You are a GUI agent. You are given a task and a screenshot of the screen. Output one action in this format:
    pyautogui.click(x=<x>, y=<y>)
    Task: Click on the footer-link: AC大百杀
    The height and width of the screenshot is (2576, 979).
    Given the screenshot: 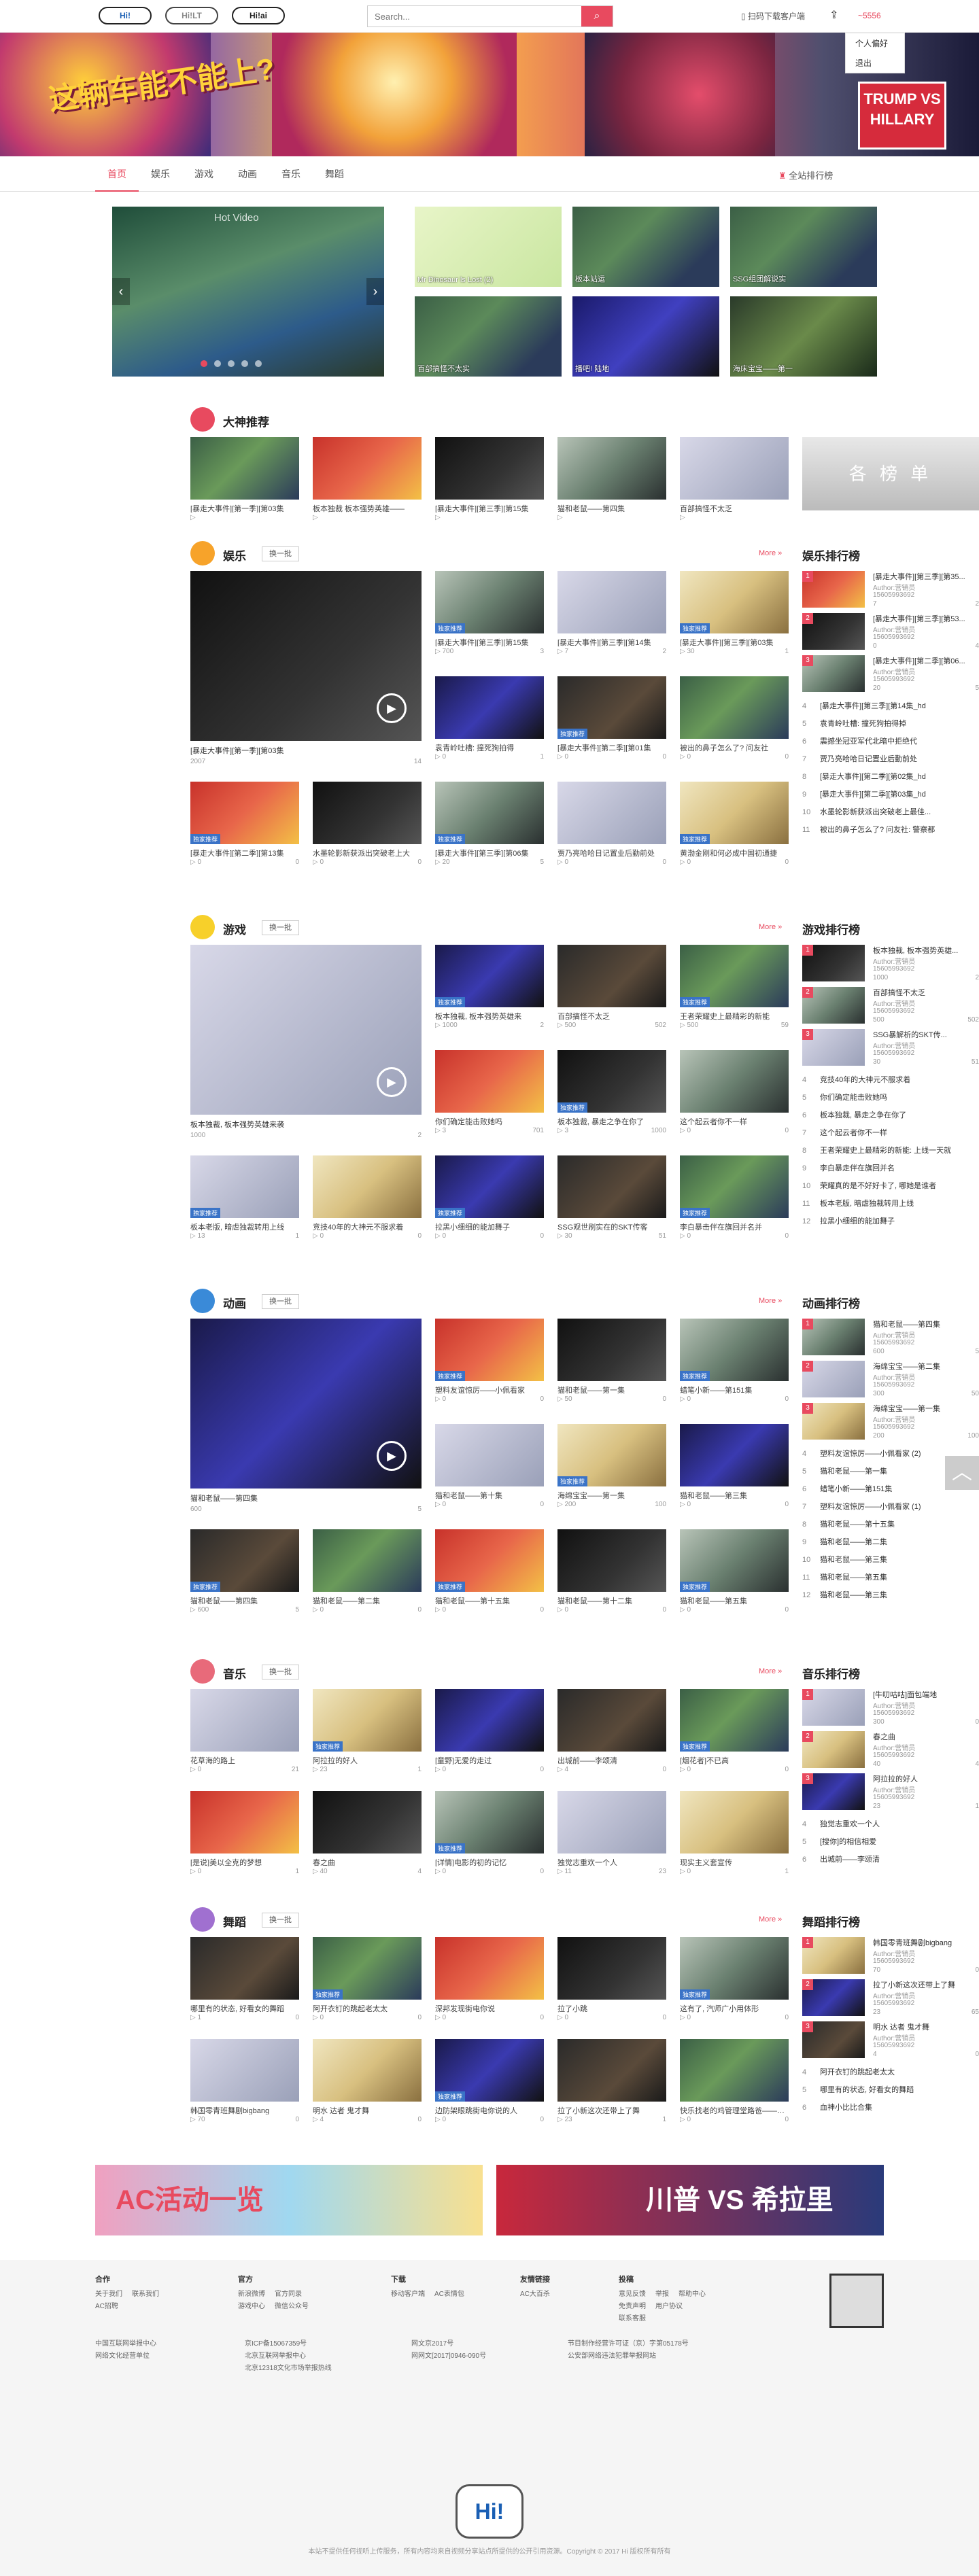 What is the action you would take?
    pyautogui.click(x=535, y=2294)
    